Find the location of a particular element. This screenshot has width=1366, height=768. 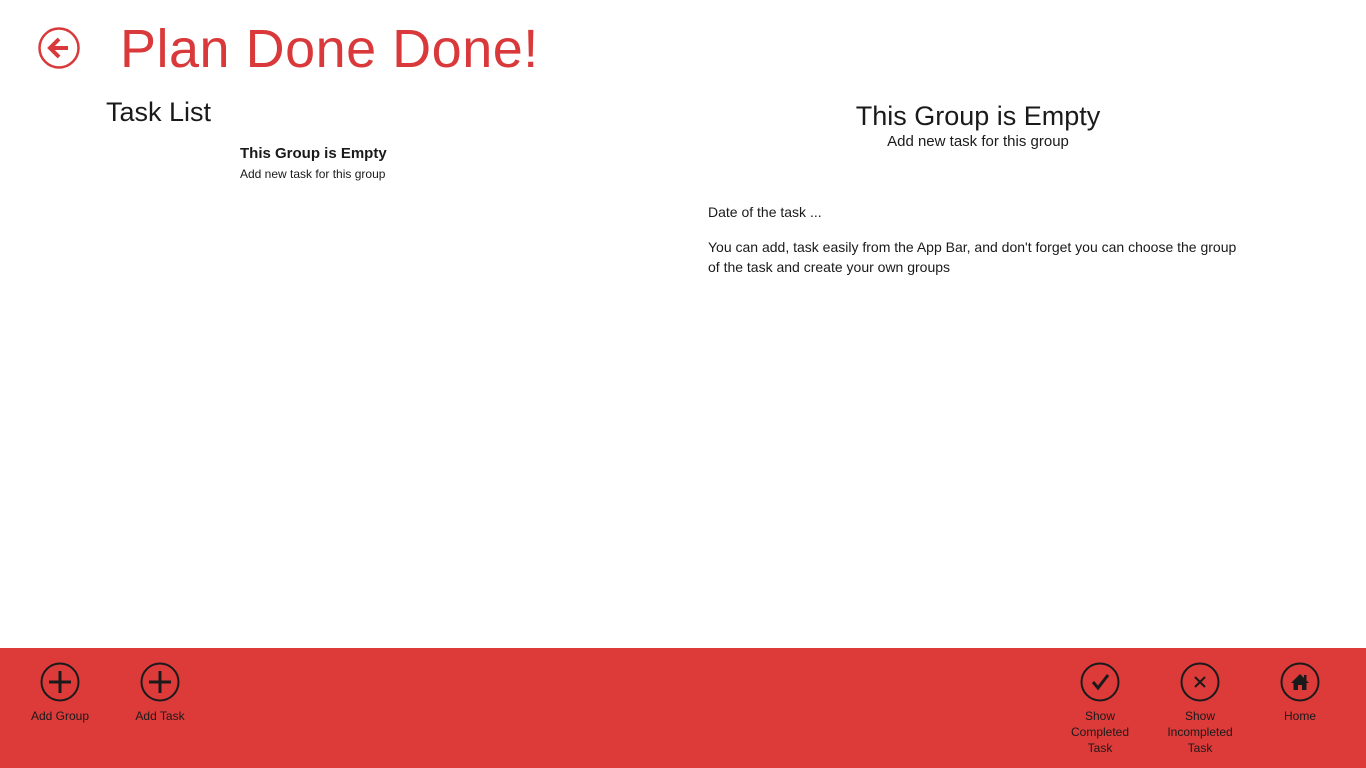

back-arrow-icon is located at coordinates (59, 48).